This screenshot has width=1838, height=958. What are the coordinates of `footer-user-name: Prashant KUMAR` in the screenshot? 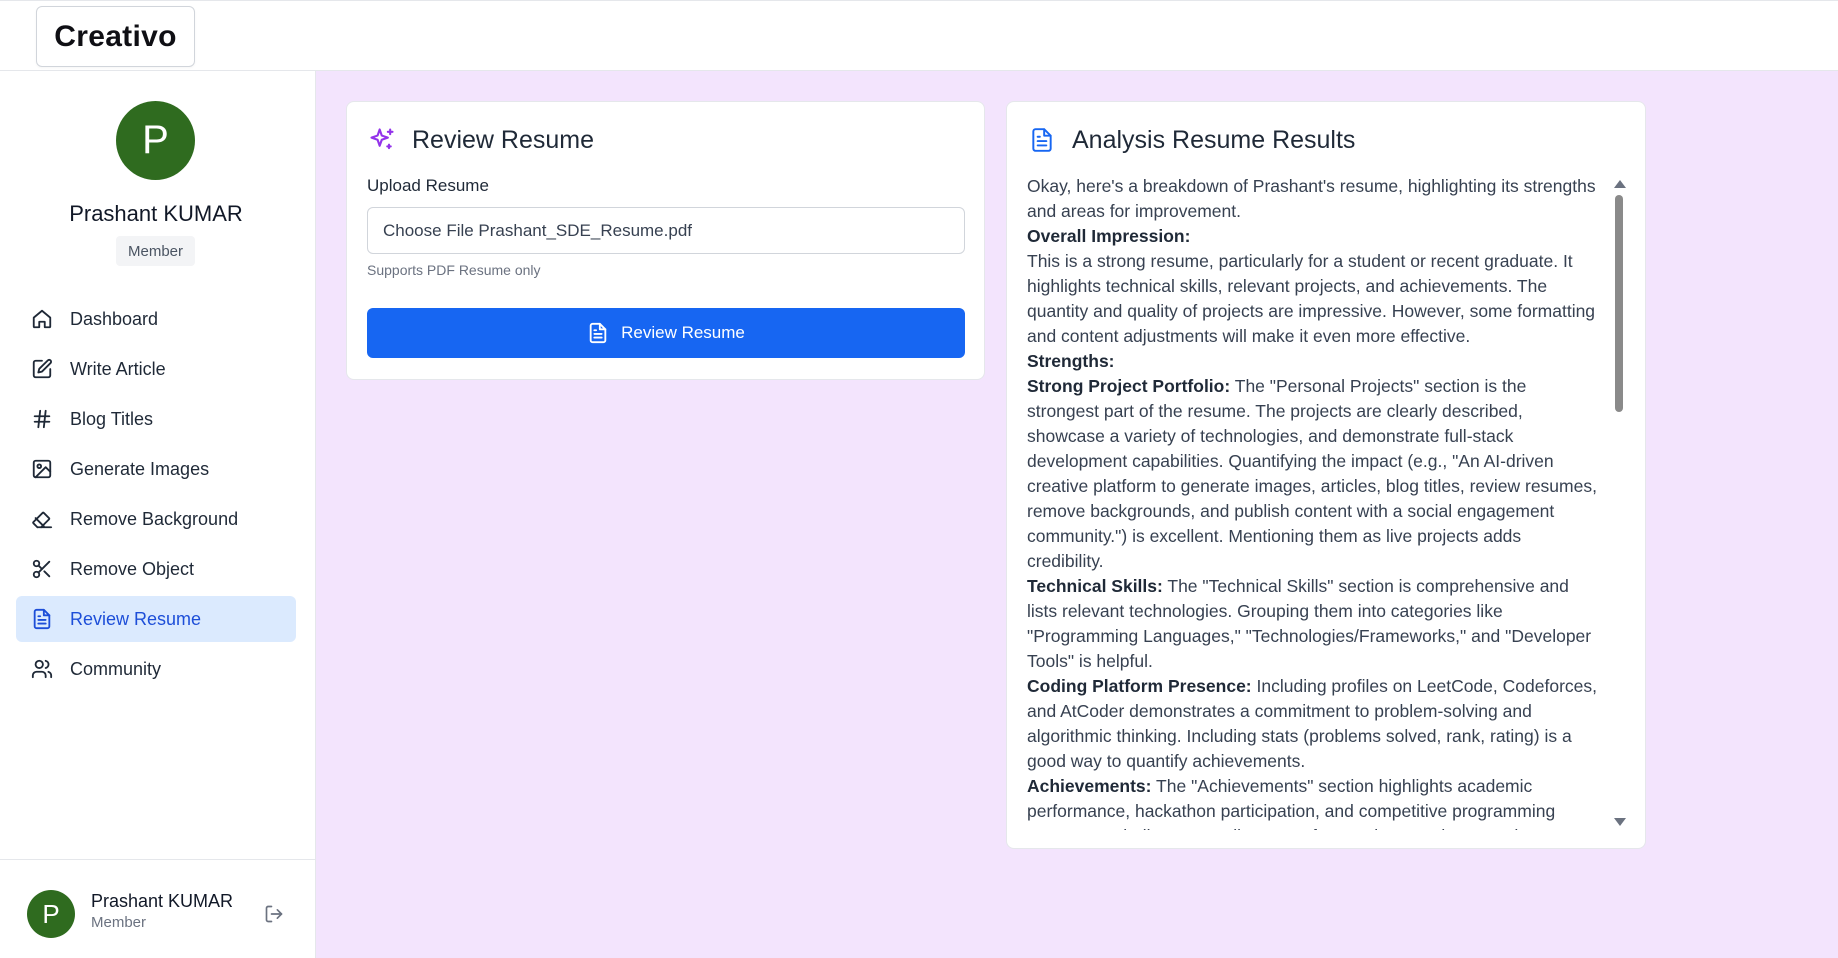 It's located at (162, 901).